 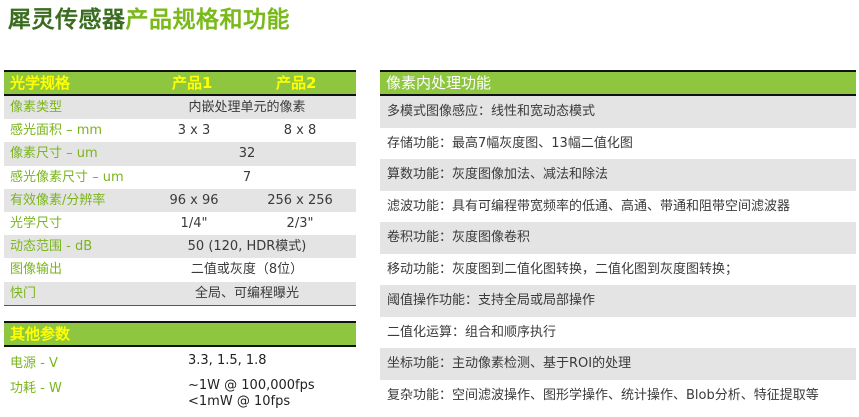 I want to click on spec-value: 32, so click(x=247, y=154).